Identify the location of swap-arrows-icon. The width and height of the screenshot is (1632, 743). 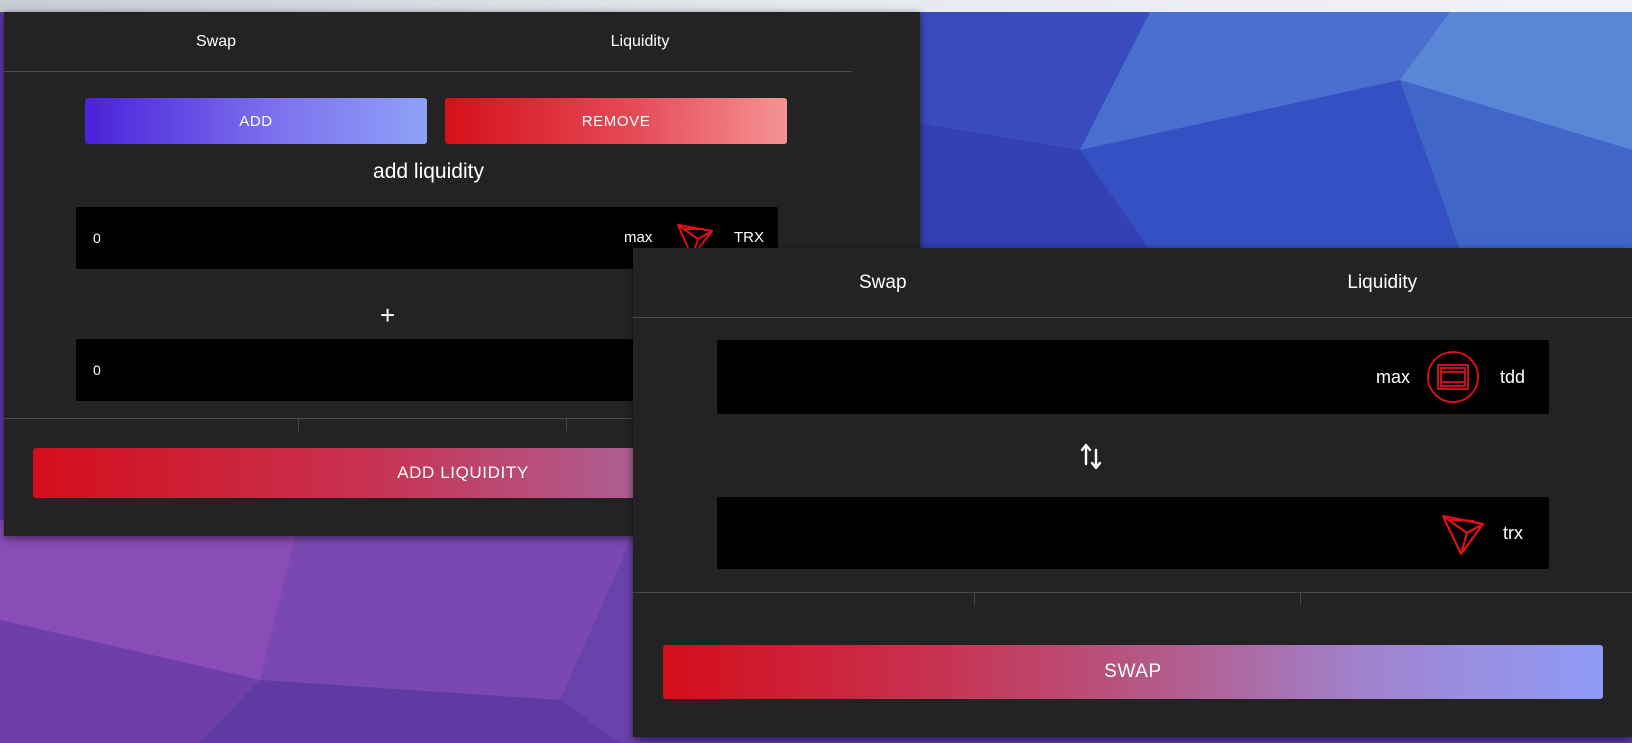
(1091, 456).